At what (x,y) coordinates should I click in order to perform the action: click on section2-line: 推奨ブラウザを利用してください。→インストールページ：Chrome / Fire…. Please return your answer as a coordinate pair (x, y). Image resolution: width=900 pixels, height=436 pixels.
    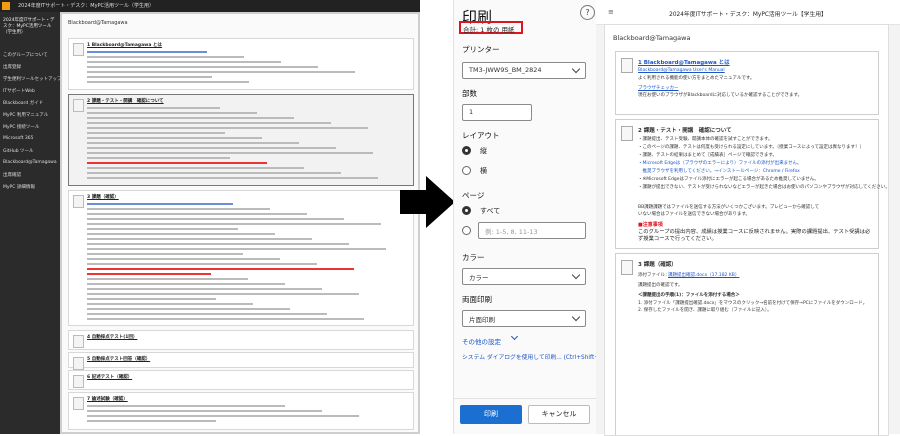
    Looking at the image, I should click on (719, 171).